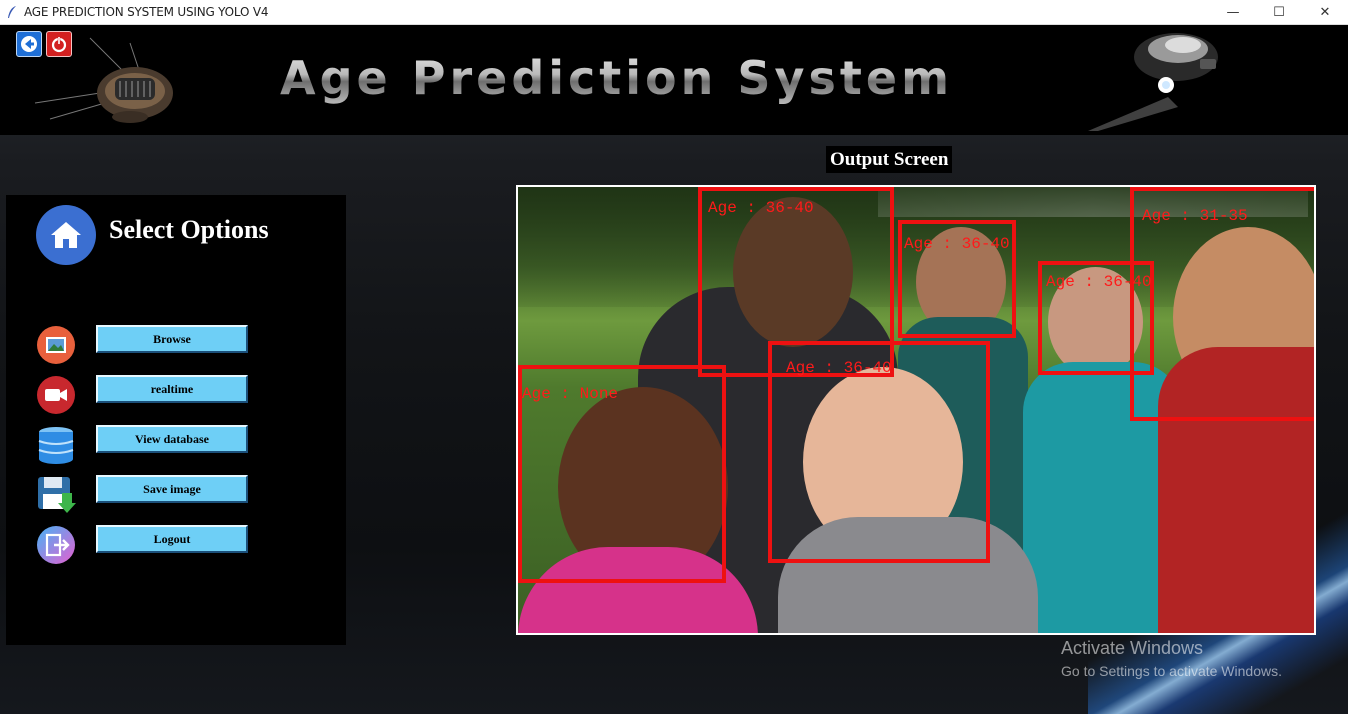  Describe the element at coordinates (56, 345) in the screenshot. I see `image-icon` at that location.